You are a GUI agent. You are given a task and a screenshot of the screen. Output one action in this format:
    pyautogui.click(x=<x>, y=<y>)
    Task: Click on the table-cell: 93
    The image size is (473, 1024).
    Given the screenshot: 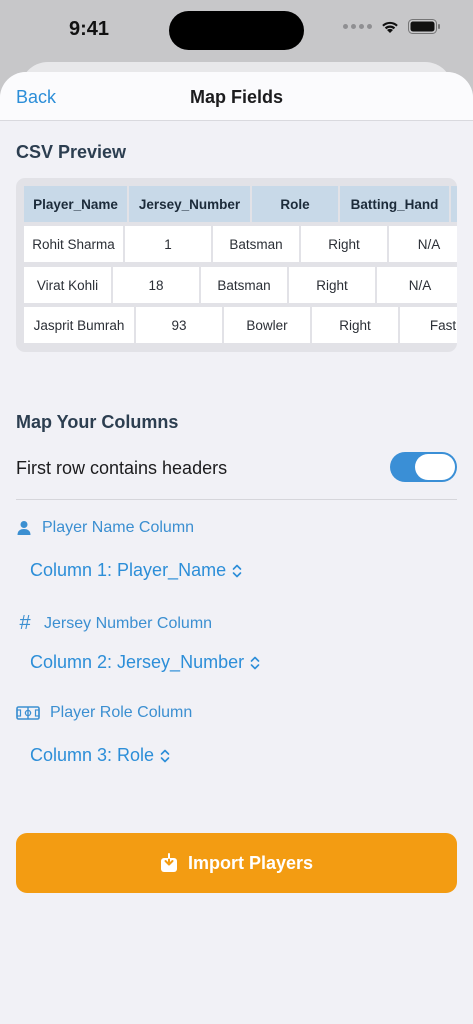 What is the action you would take?
    pyautogui.click(x=179, y=325)
    